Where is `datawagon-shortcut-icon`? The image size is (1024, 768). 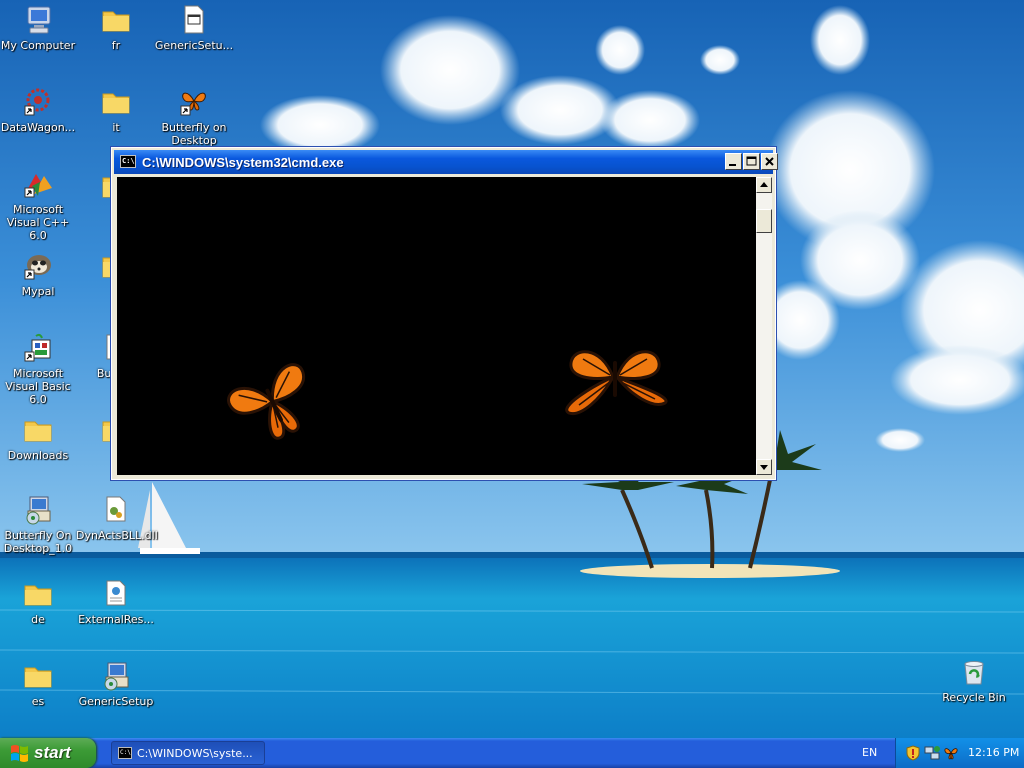
datawagon-shortcut-icon is located at coordinates (37, 102).